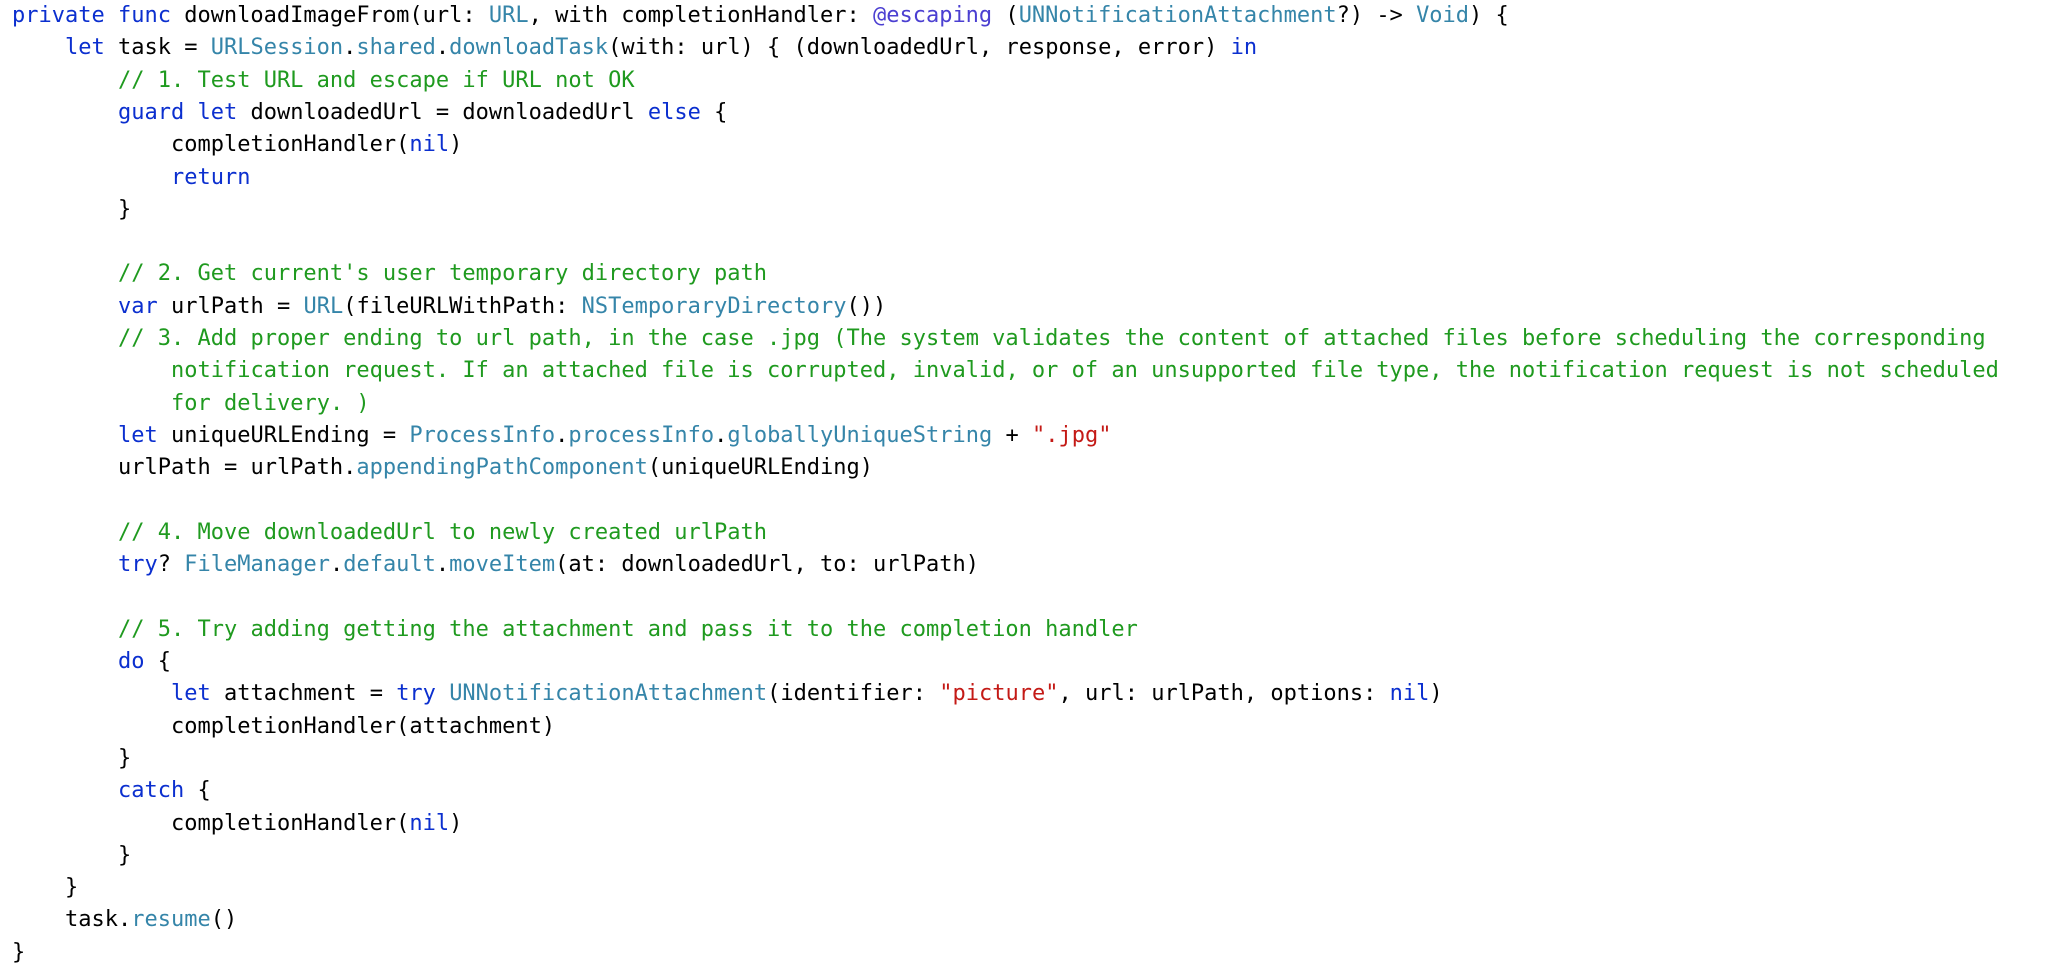 The height and width of the screenshot is (970, 2064). I want to click on code-token-method: globallyUniqueString, so click(860, 435).